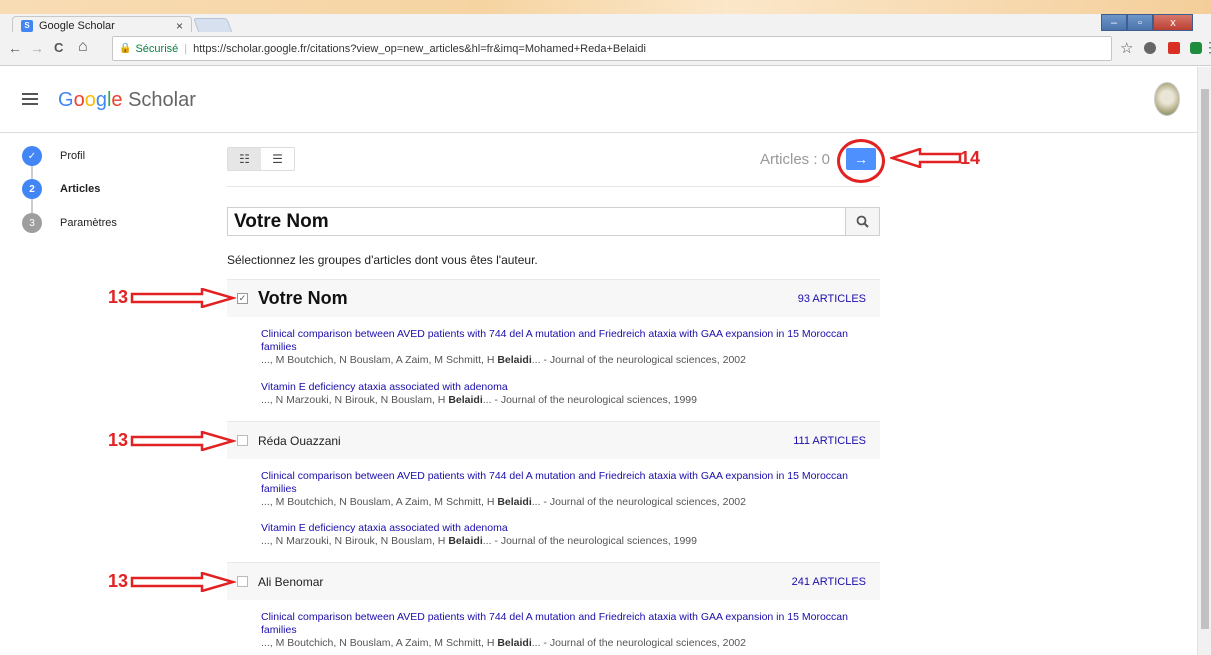  I want to click on annotation-circle, so click(861, 161).